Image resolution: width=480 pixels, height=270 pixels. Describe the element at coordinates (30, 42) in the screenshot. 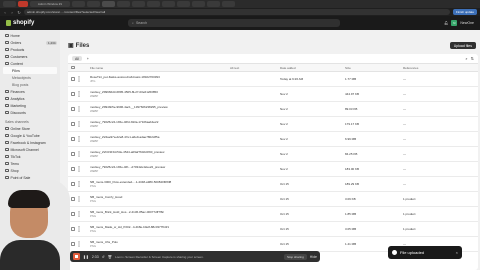

I see `sidebar-item-orders: Orders 1,234` at that location.